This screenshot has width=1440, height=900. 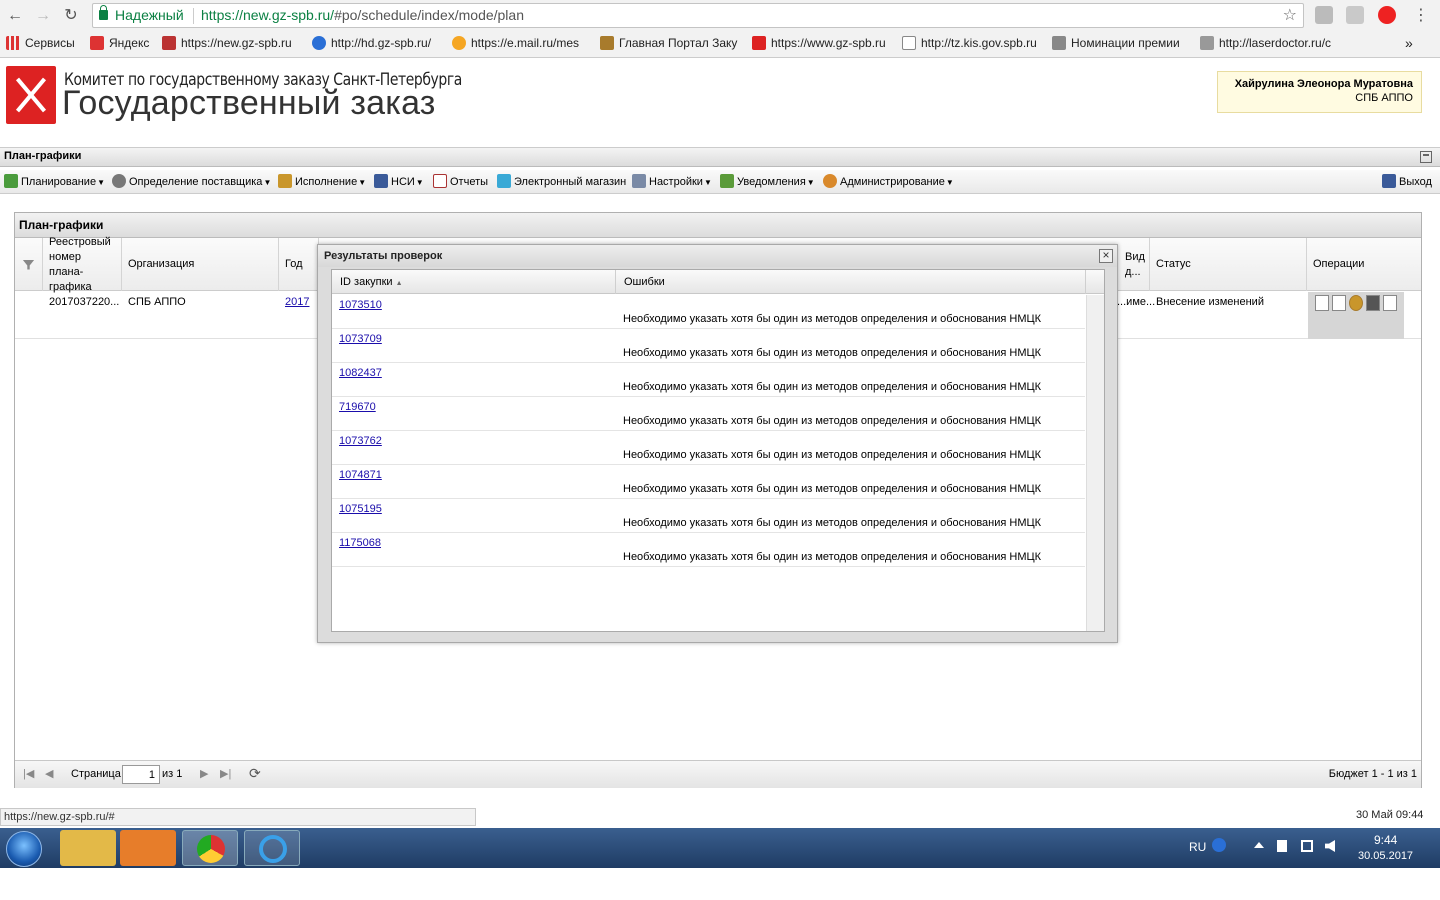 What do you see at coordinates (357, 407) in the screenshot?
I see `purchase-id-link: 719670` at bounding box center [357, 407].